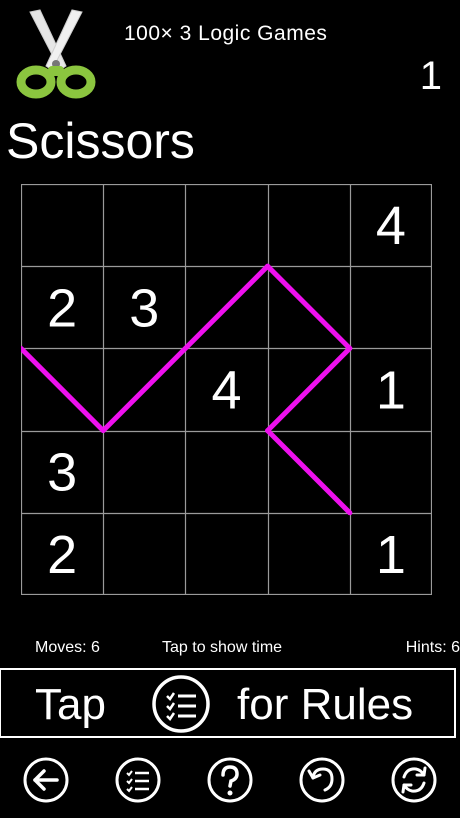 Image resolution: width=460 pixels, height=818 pixels. I want to click on puzzle-title: Scissors, so click(100, 141).